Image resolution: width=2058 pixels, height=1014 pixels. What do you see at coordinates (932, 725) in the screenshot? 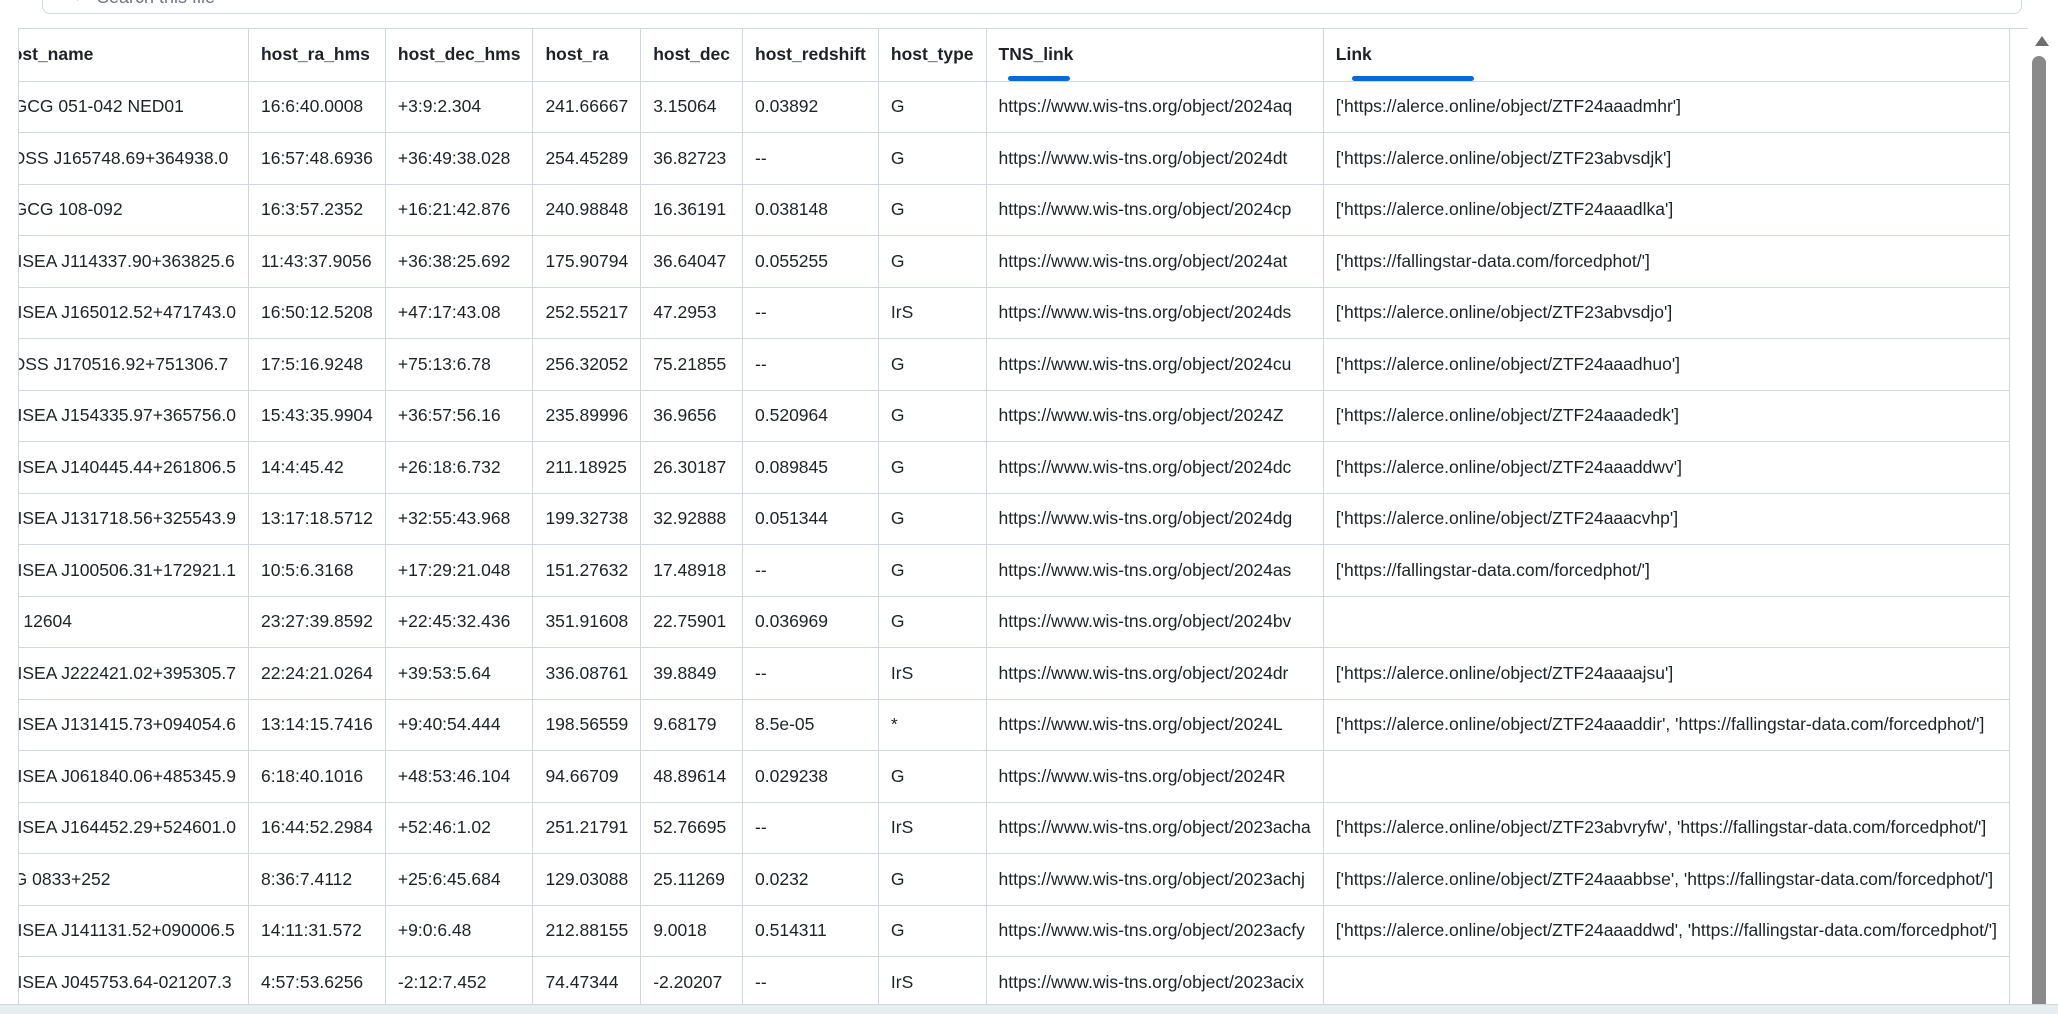
I see `table-cell-host-type: *` at bounding box center [932, 725].